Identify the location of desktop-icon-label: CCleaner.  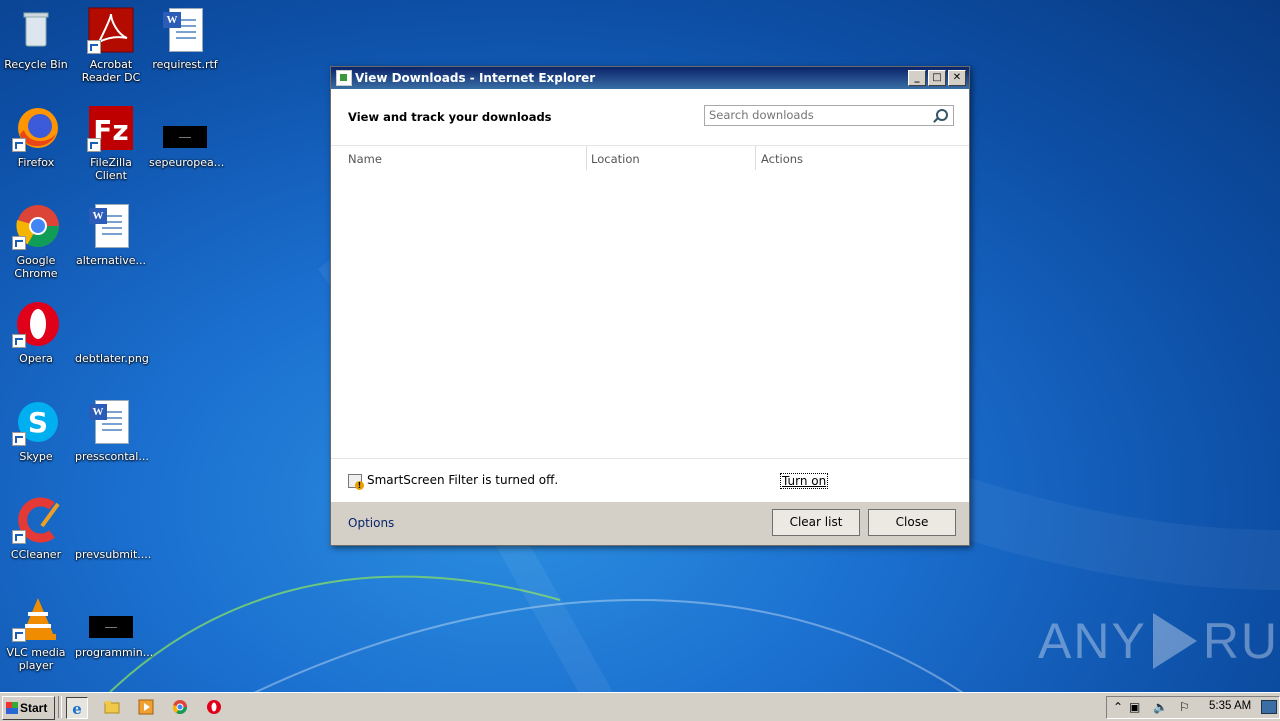
(36, 554).